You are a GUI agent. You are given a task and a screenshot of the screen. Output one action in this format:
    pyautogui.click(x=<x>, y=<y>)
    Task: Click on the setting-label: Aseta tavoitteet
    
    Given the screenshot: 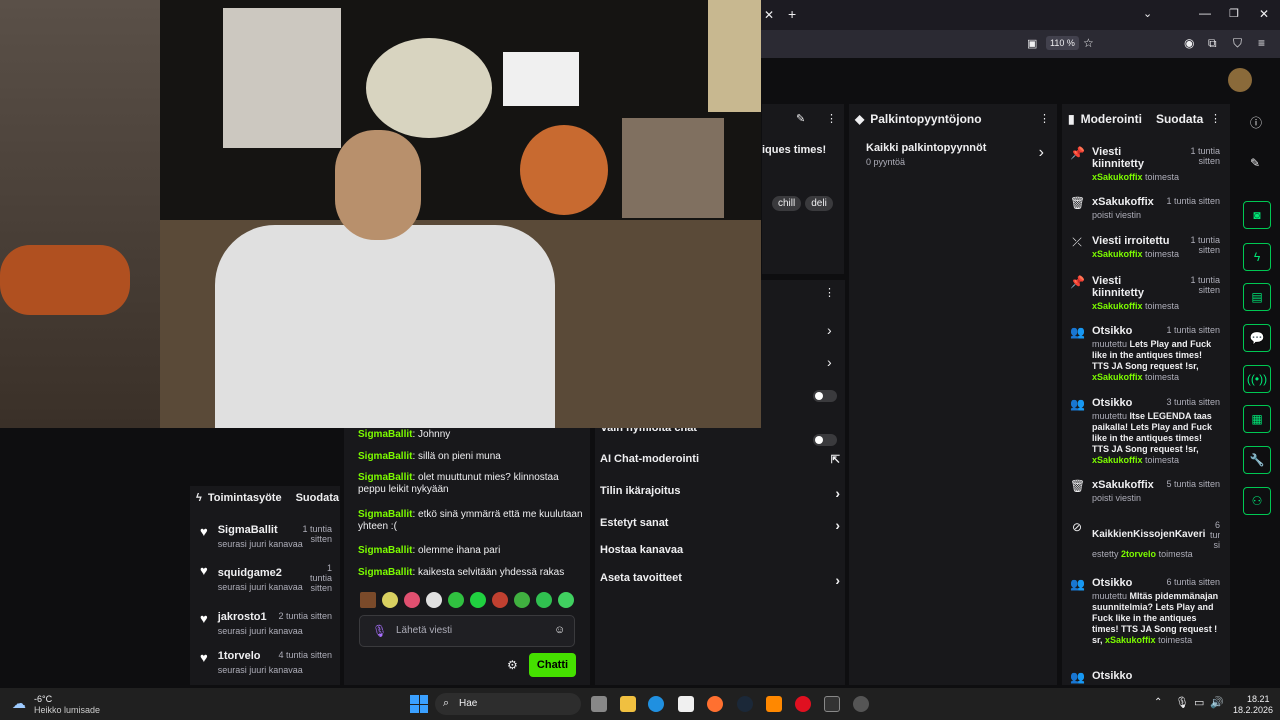 What is the action you would take?
    pyautogui.click(x=641, y=578)
    